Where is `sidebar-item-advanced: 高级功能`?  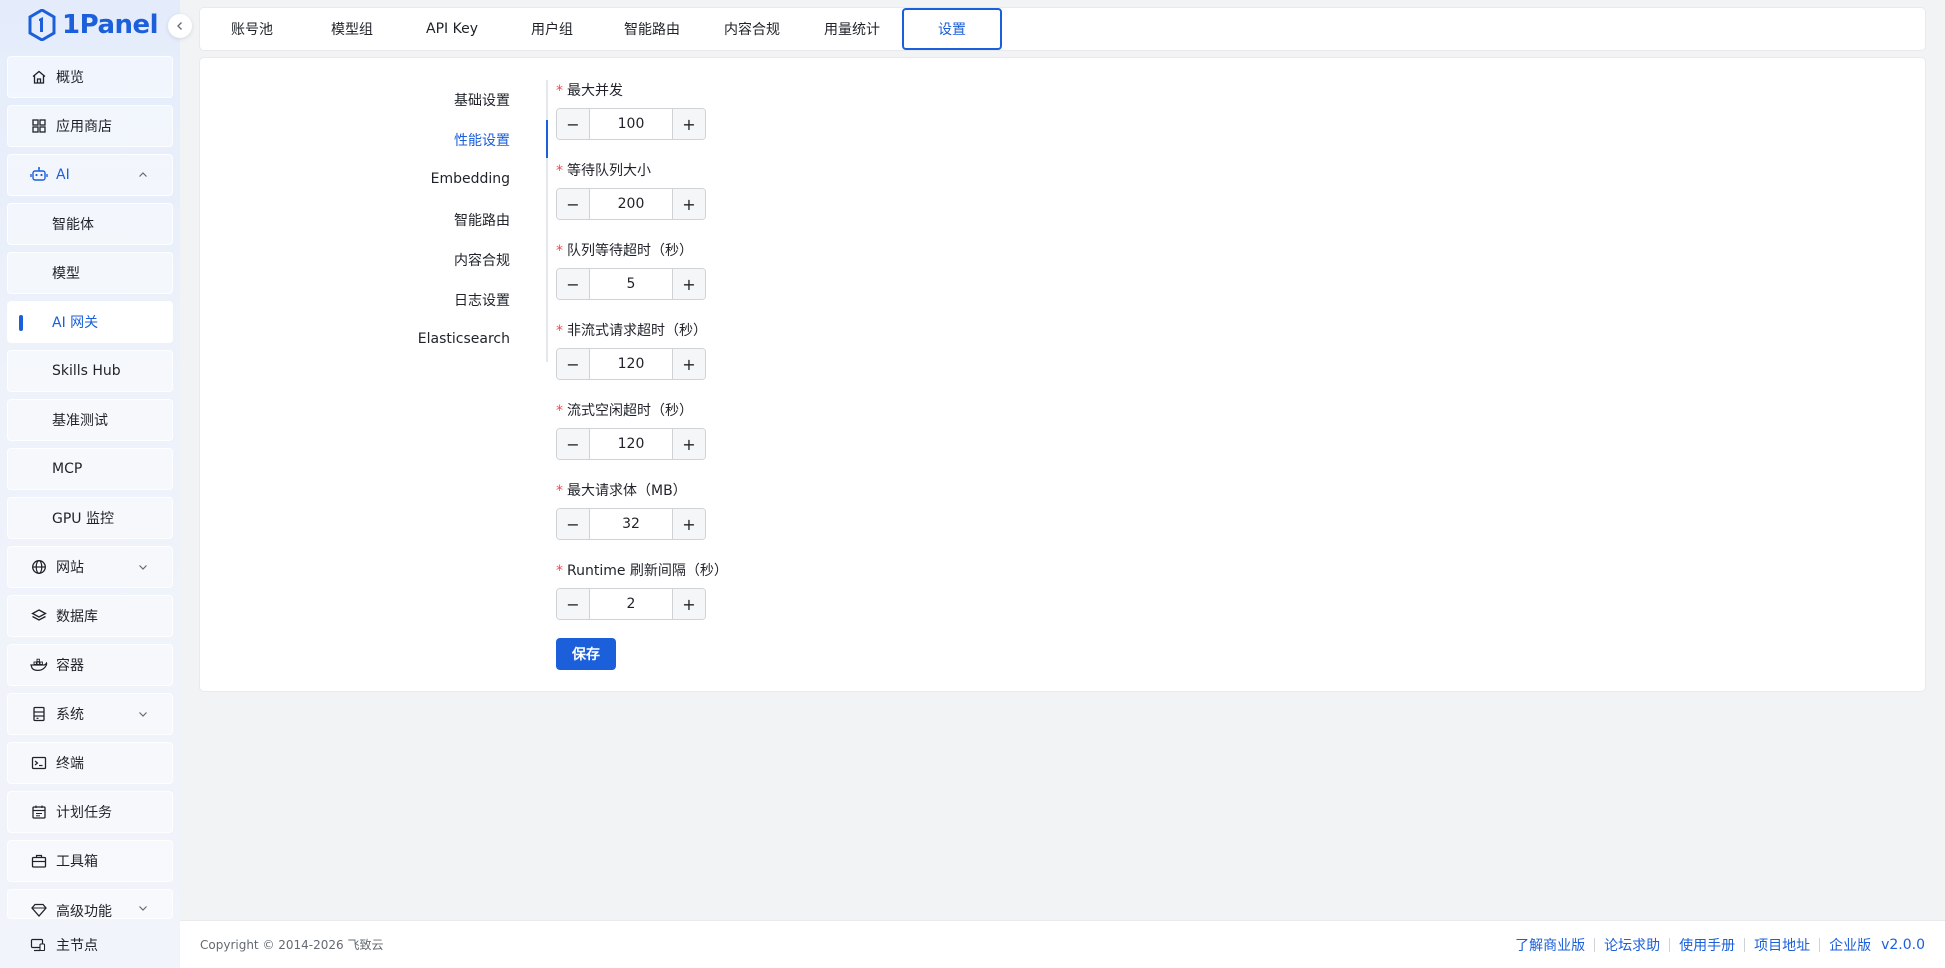
sidebar-item-advanced: 高级功能 is located at coordinates (90, 904).